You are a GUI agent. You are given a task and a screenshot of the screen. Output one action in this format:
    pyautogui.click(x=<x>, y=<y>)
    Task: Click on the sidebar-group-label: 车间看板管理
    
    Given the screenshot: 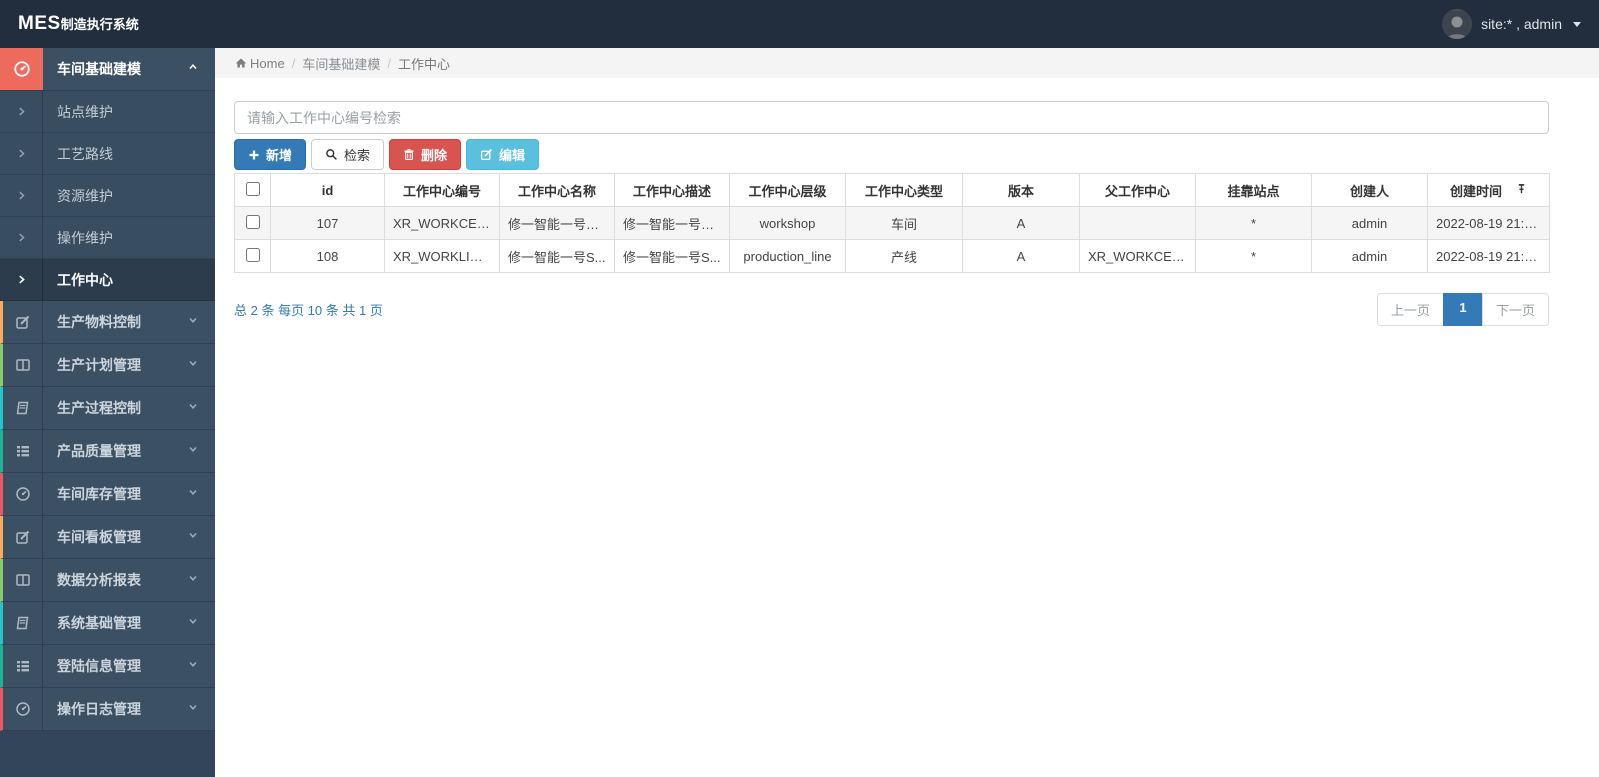 What is the action you would take?
    pyautogui.click(x=99, y=537)
    